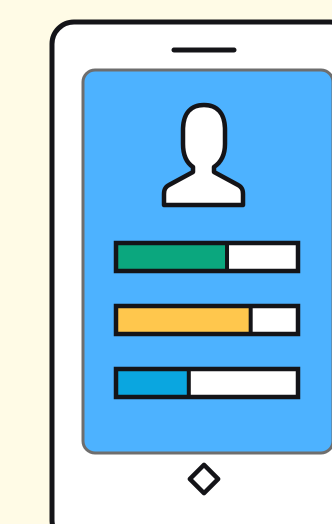 The image size is (332, 524). Describe the element at coordinates (207, 383) in the screenshot. I see `progress-bar-blue` at that location.